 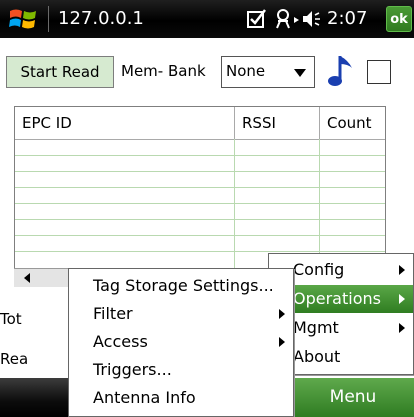 What do you see at coordinates (341, 71) in the screenshot?
I see `music-note-icon` at bounding box center [341, 71].